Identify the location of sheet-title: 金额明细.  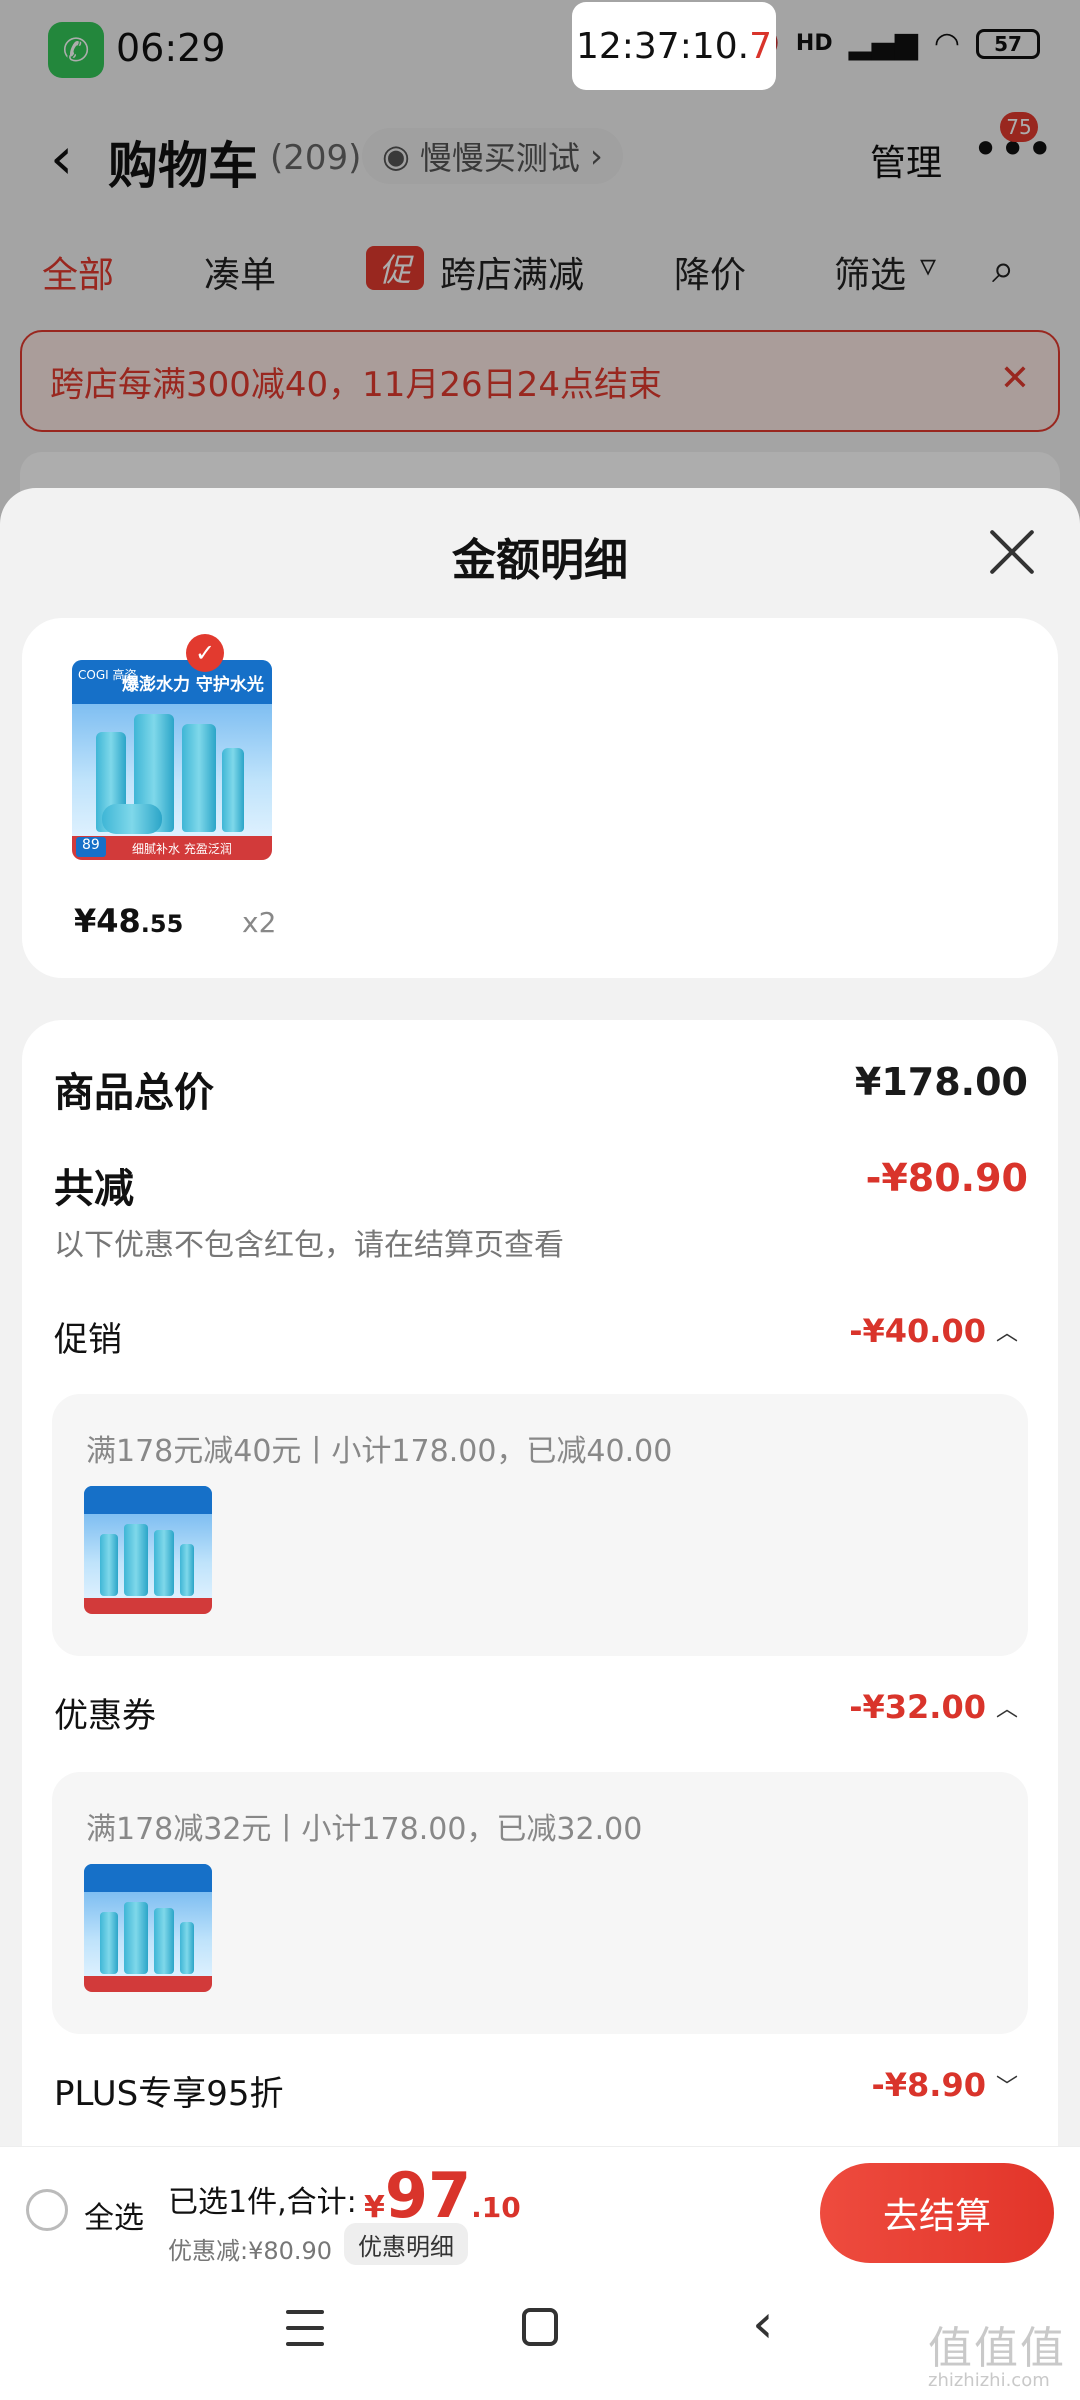
(540, 560).